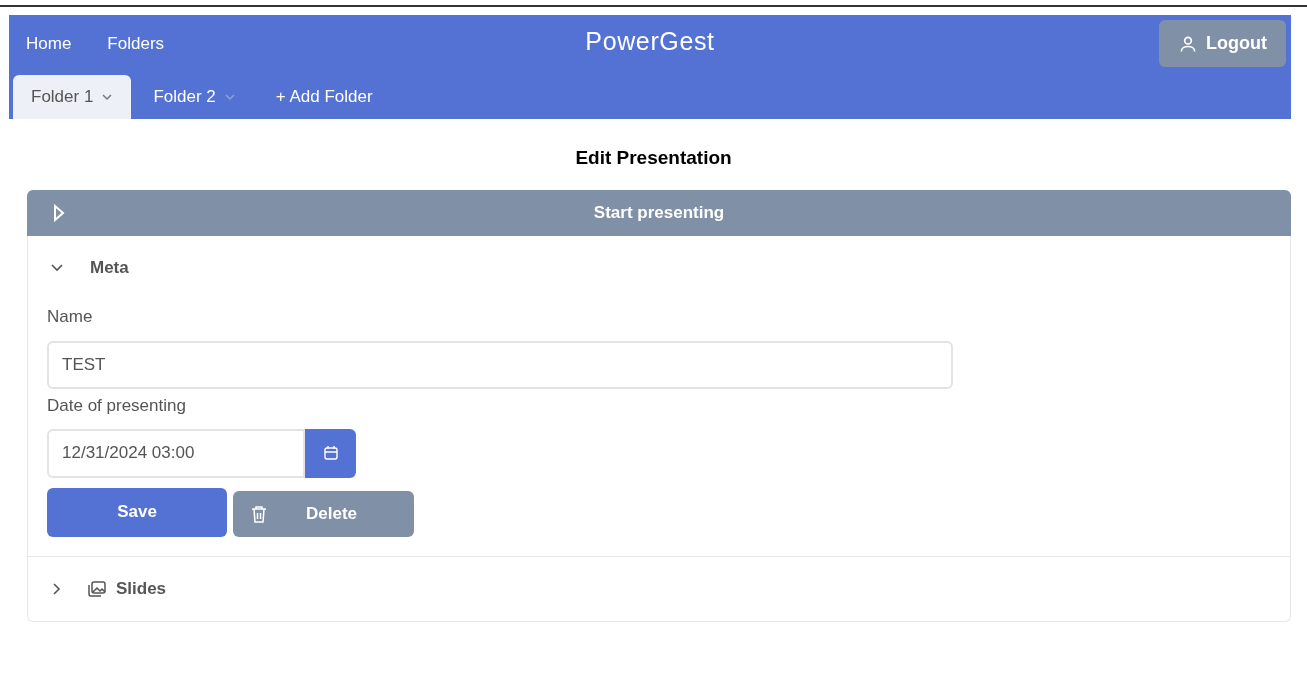 The width and height of the screenshot is (1307, 675). Describe the element at coordinates (72, 97) in the screenshot. I see `folder-tab: Folder 1` at that location.